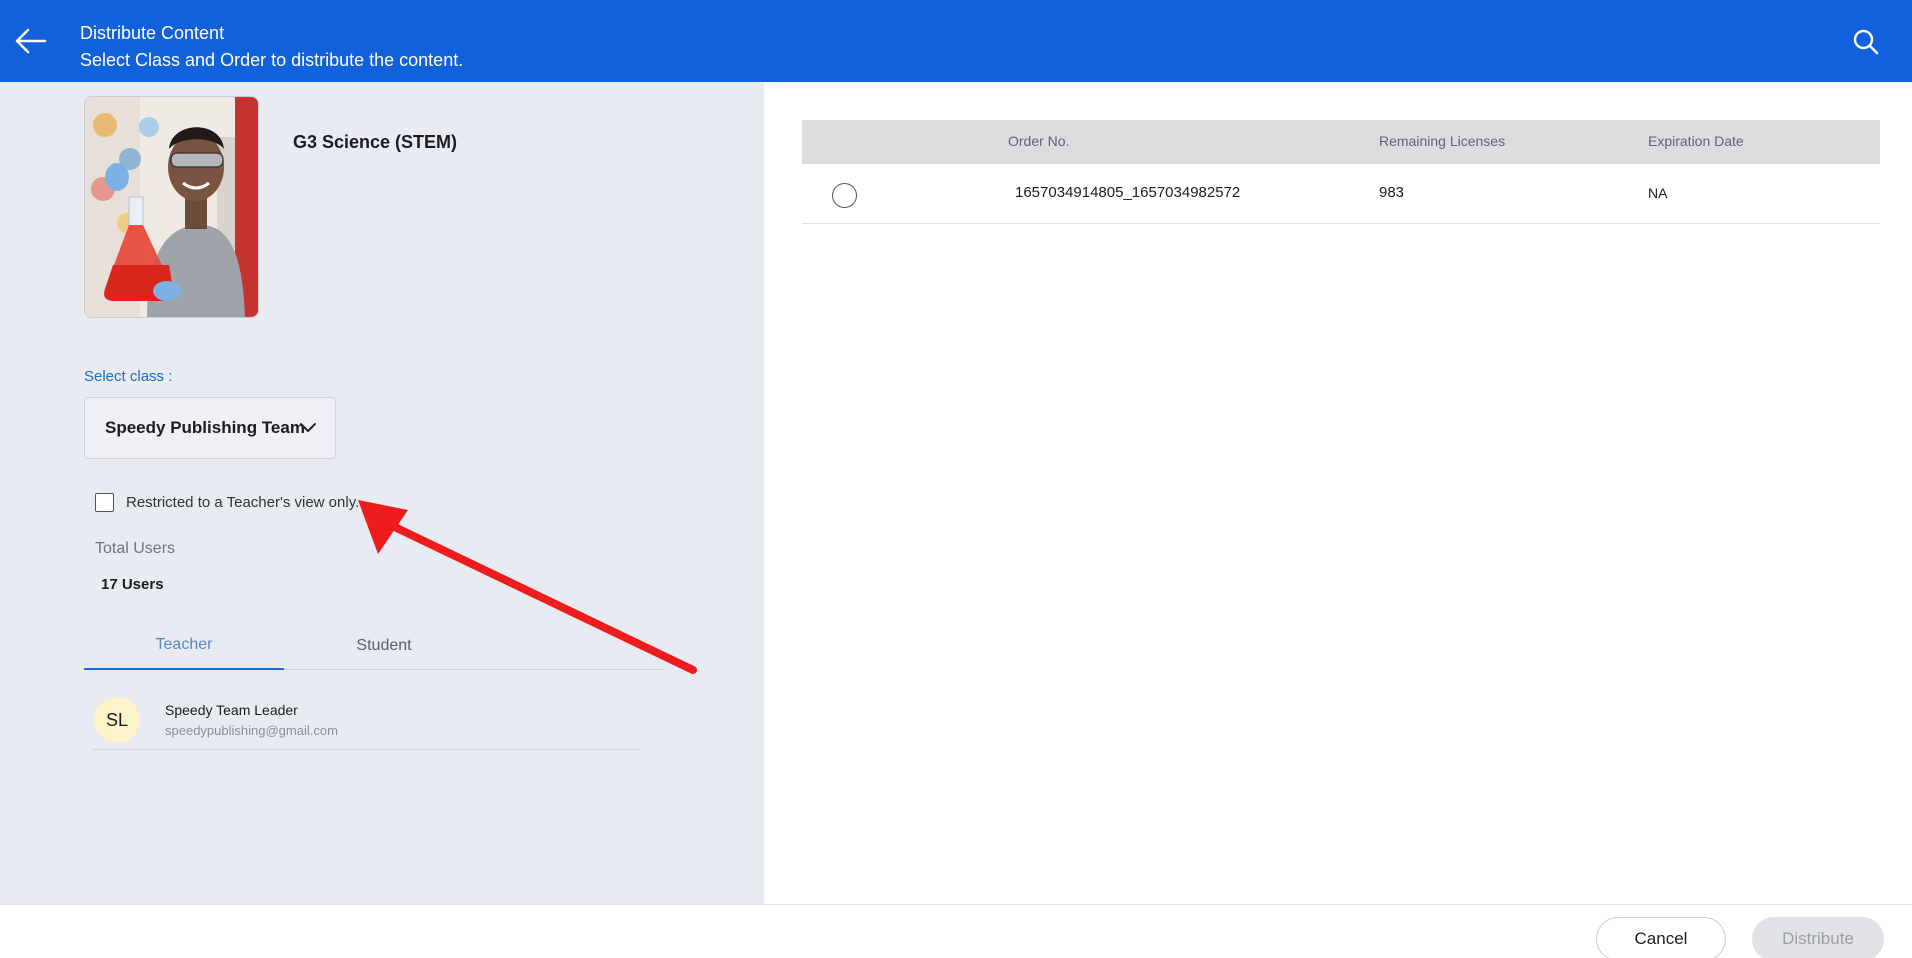  Describe the element at coordinates (308, 427) in the screenshot. I see `chevron-down-icon` at that location.